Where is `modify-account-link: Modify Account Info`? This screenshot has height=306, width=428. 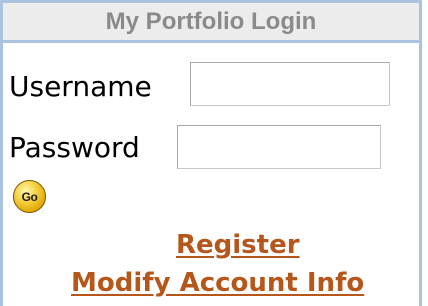 modify-account-link: Modify Account Info is located at coordinates (217, 283).